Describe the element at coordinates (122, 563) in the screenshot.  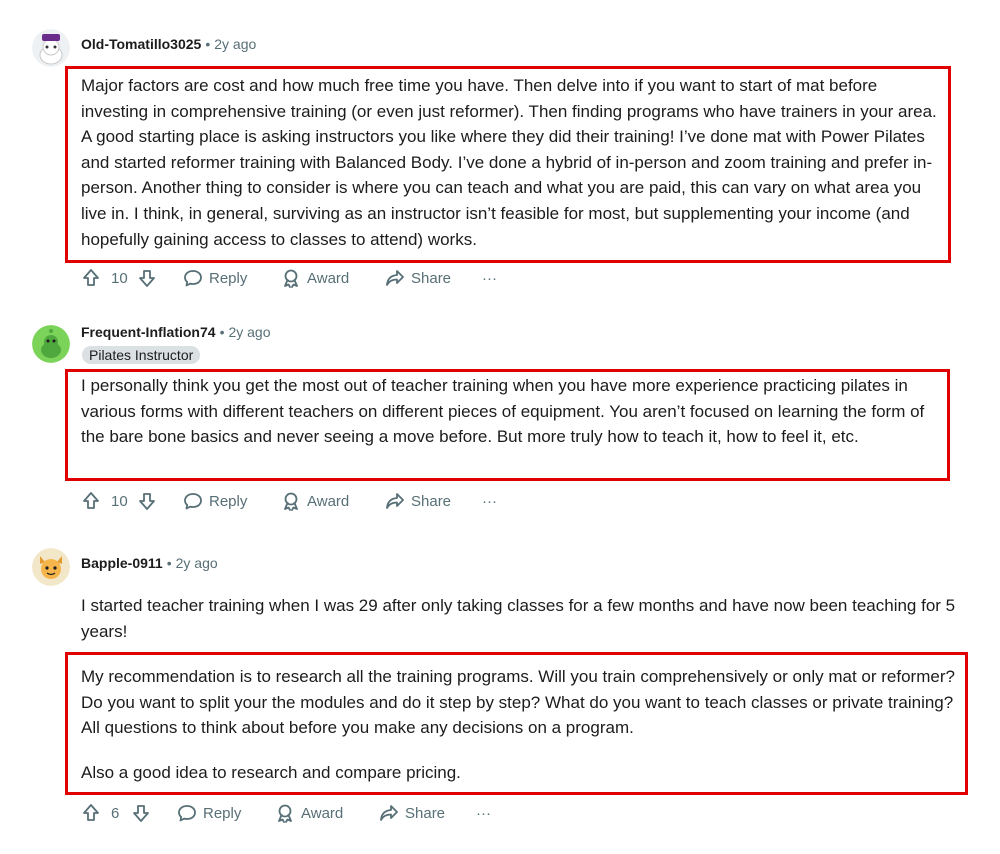
I see `author-name: Bapple-0911` at that location.